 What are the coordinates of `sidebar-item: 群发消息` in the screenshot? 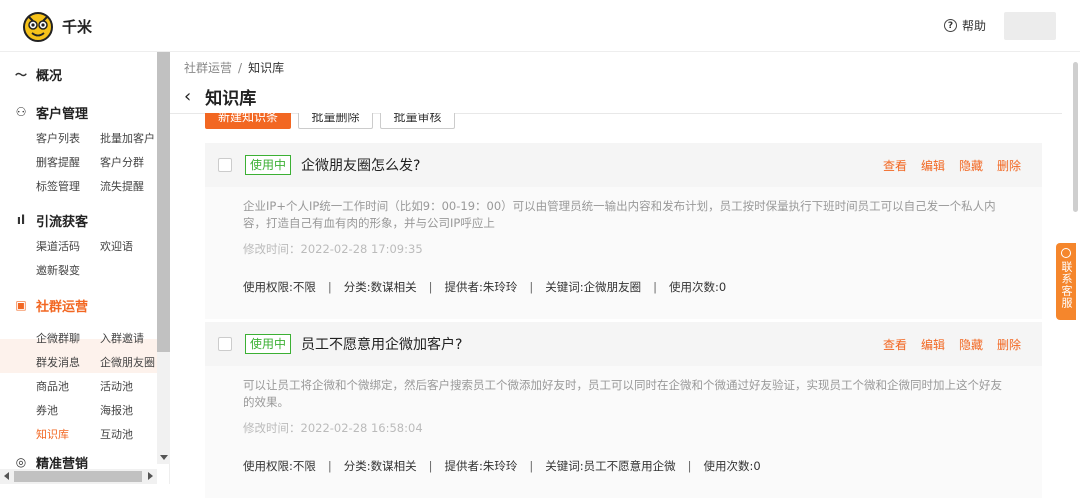 It's located at (68, 363).